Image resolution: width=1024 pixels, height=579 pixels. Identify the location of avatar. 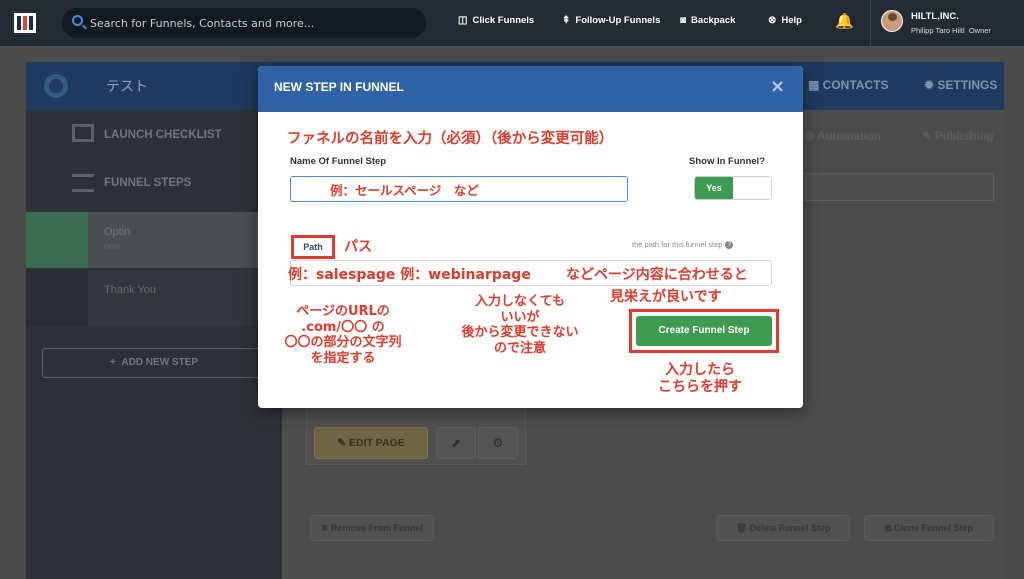
(892, 21).